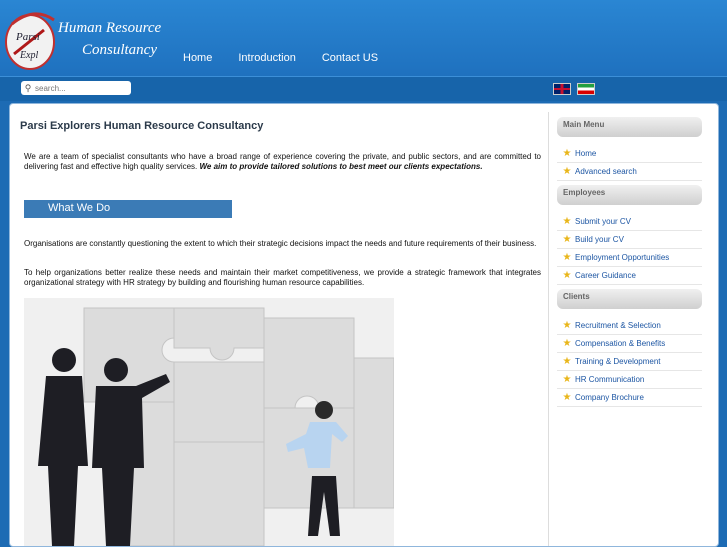  What do you see at coordinates (618, 325) in the screenshot?
I see `sidebar-item-label: Recruitment & Selection` at bounding box center [618, 325].